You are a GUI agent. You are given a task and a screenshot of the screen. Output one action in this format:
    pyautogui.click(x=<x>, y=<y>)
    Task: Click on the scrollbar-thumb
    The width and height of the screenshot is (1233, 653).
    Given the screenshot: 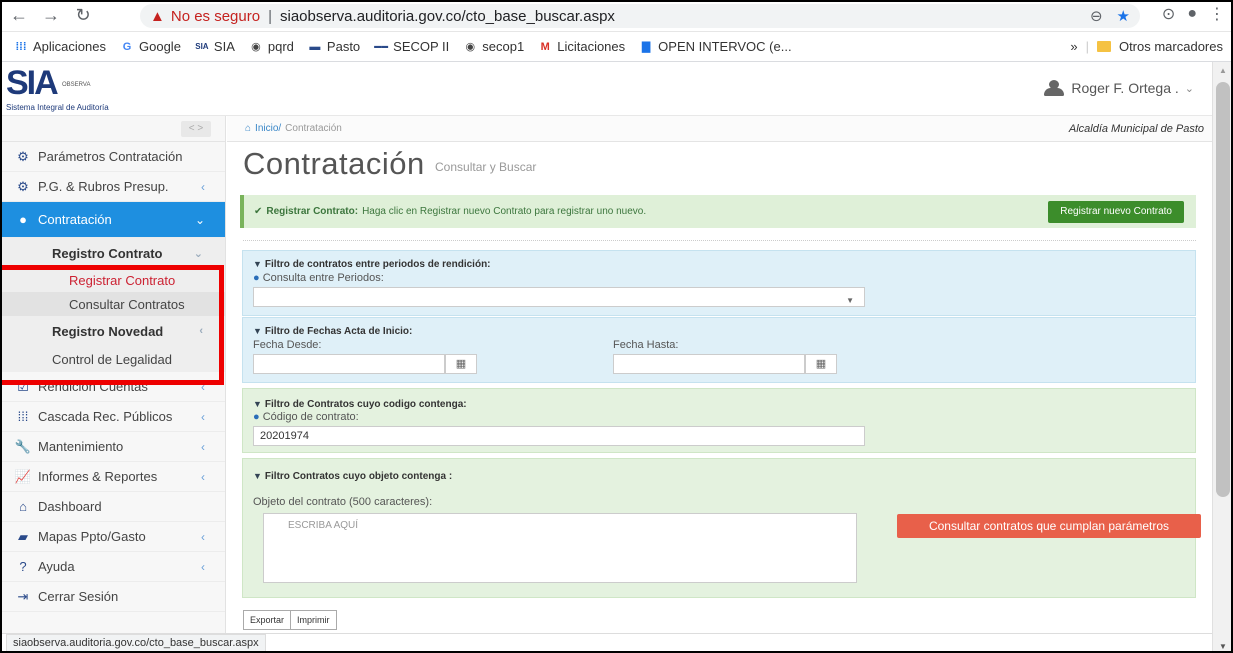 What is the action you would take?
    pyautogui.click(x=1223, y=289)
    